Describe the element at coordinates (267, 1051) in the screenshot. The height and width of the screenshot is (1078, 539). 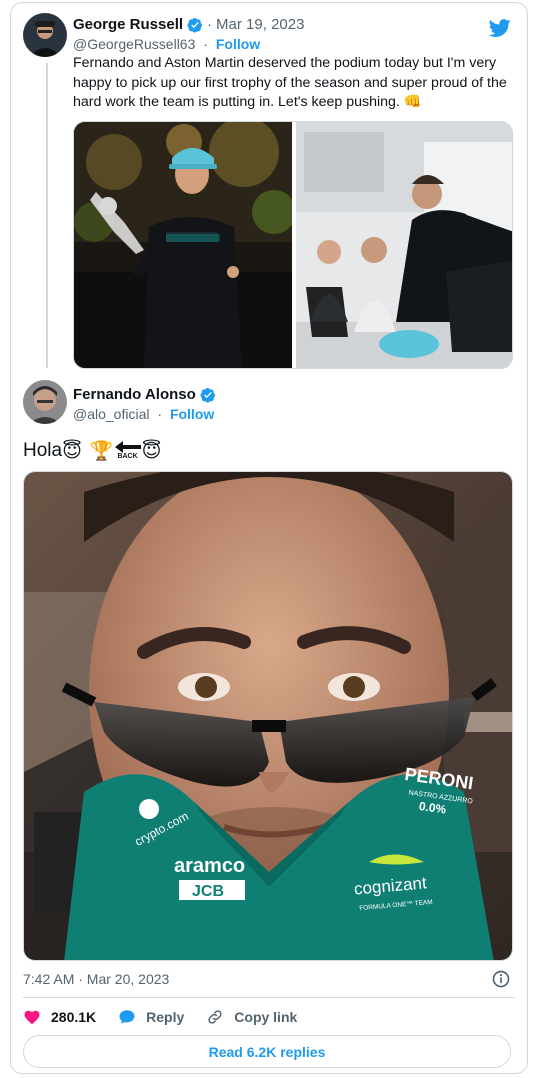
I see `read-replies-button: Read 6.2K replies` at that location.